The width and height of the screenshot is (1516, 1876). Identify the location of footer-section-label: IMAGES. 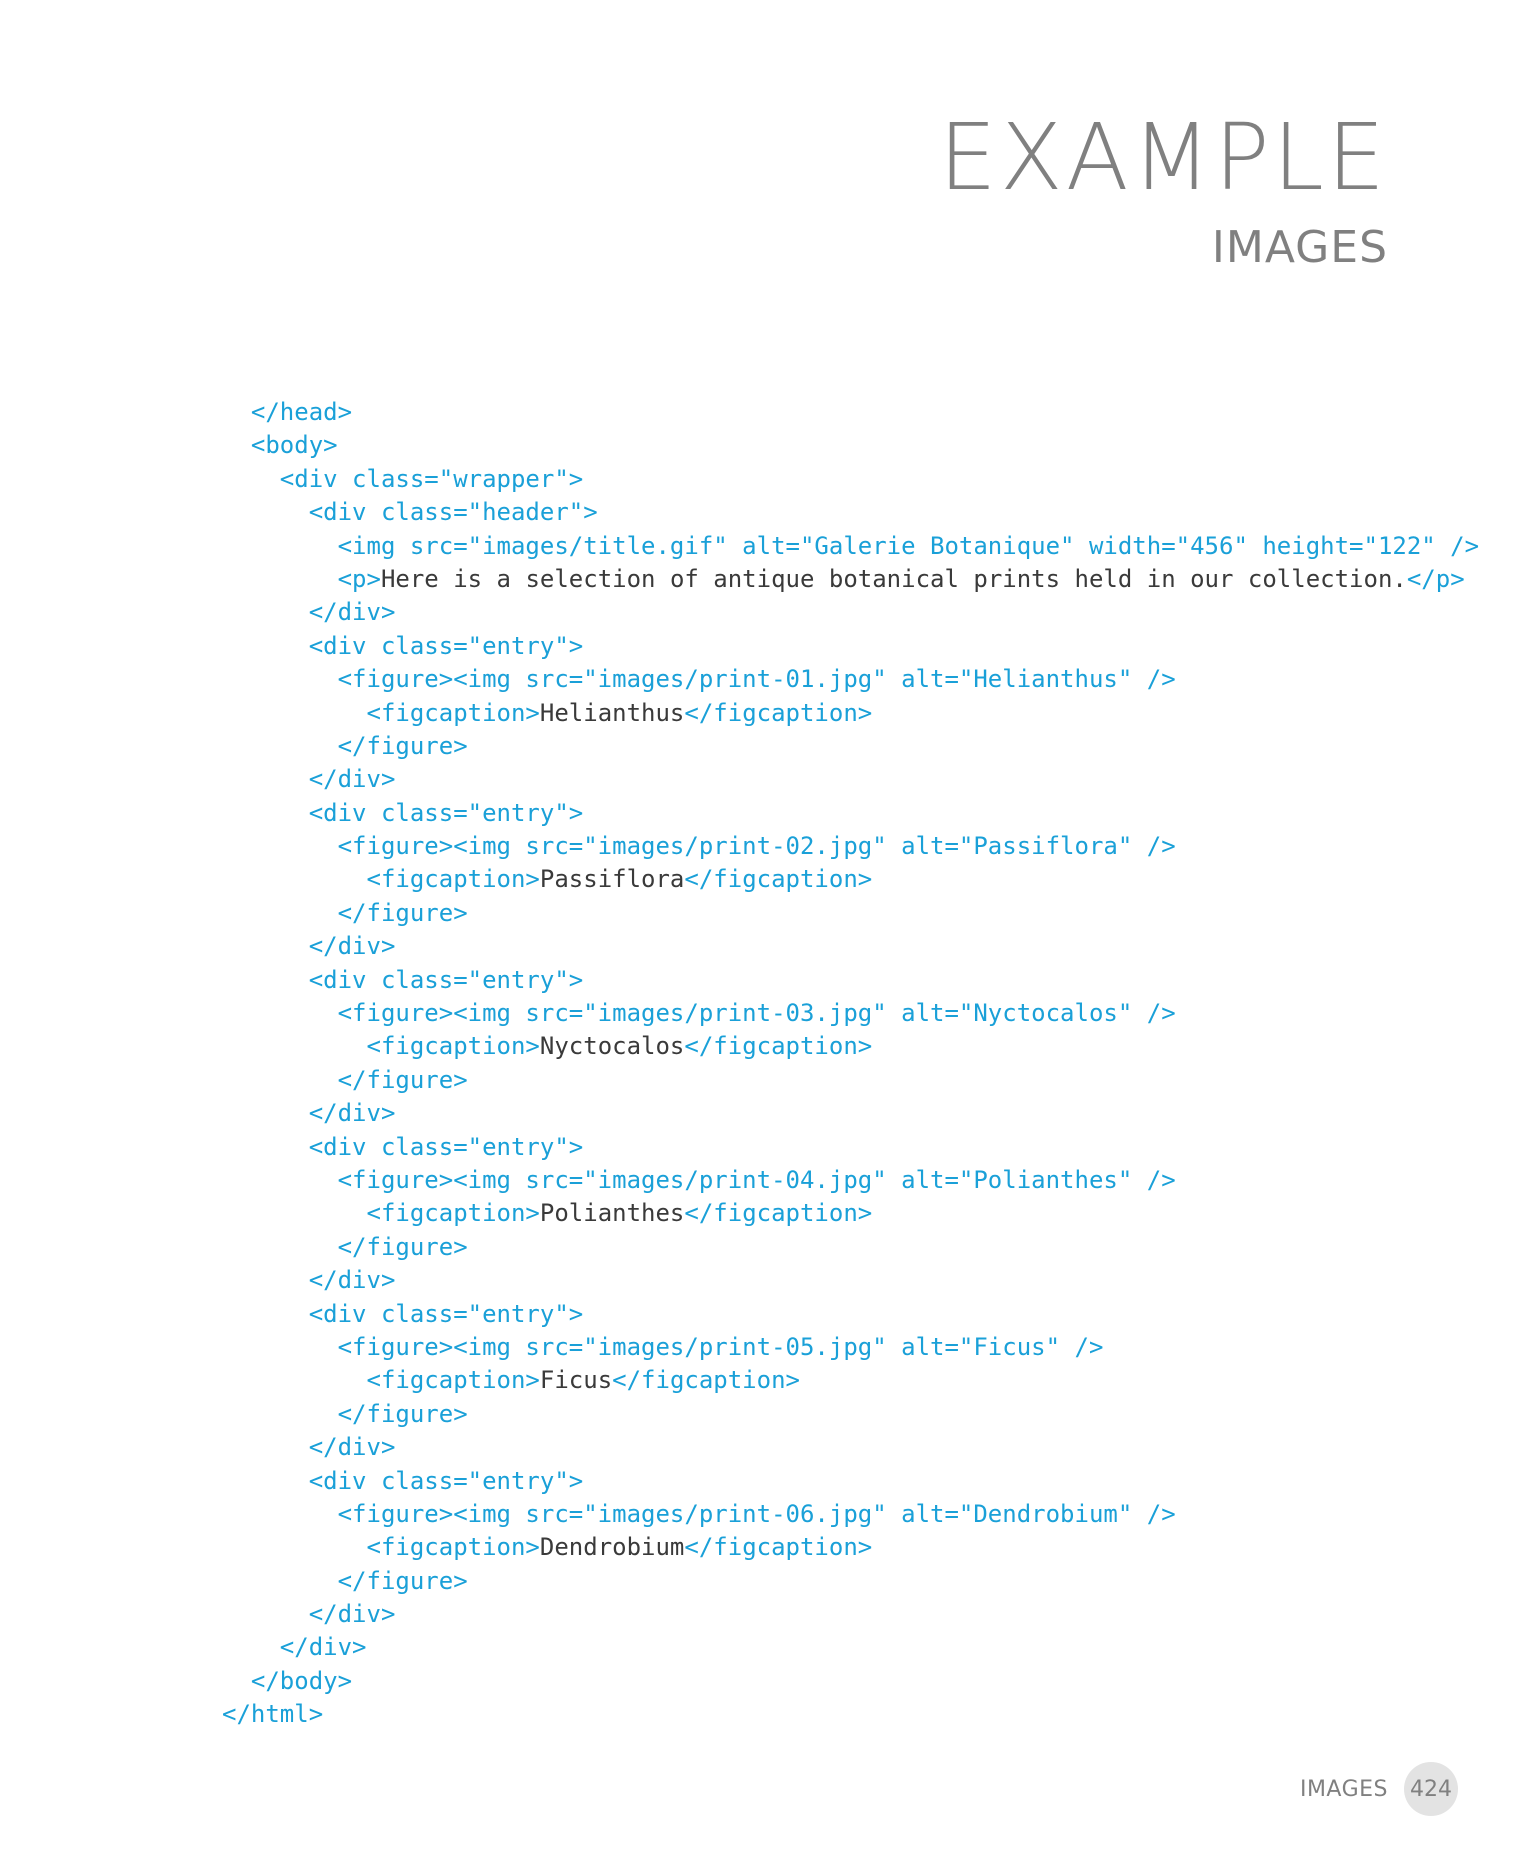
(1343, 1789).